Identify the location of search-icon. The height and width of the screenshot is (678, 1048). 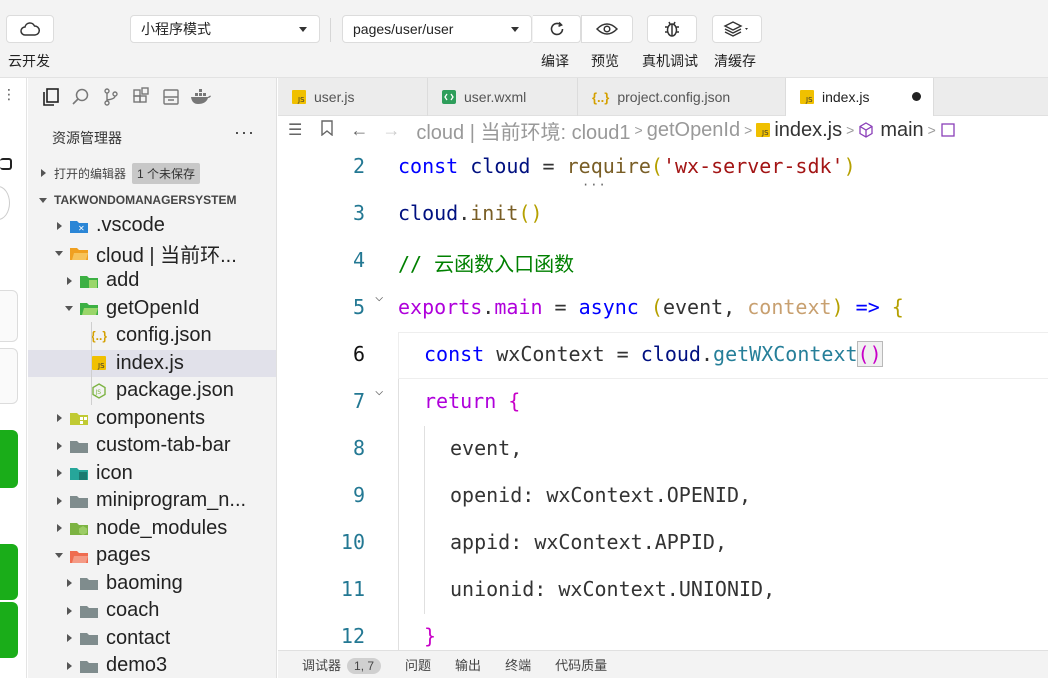
(81, 97).